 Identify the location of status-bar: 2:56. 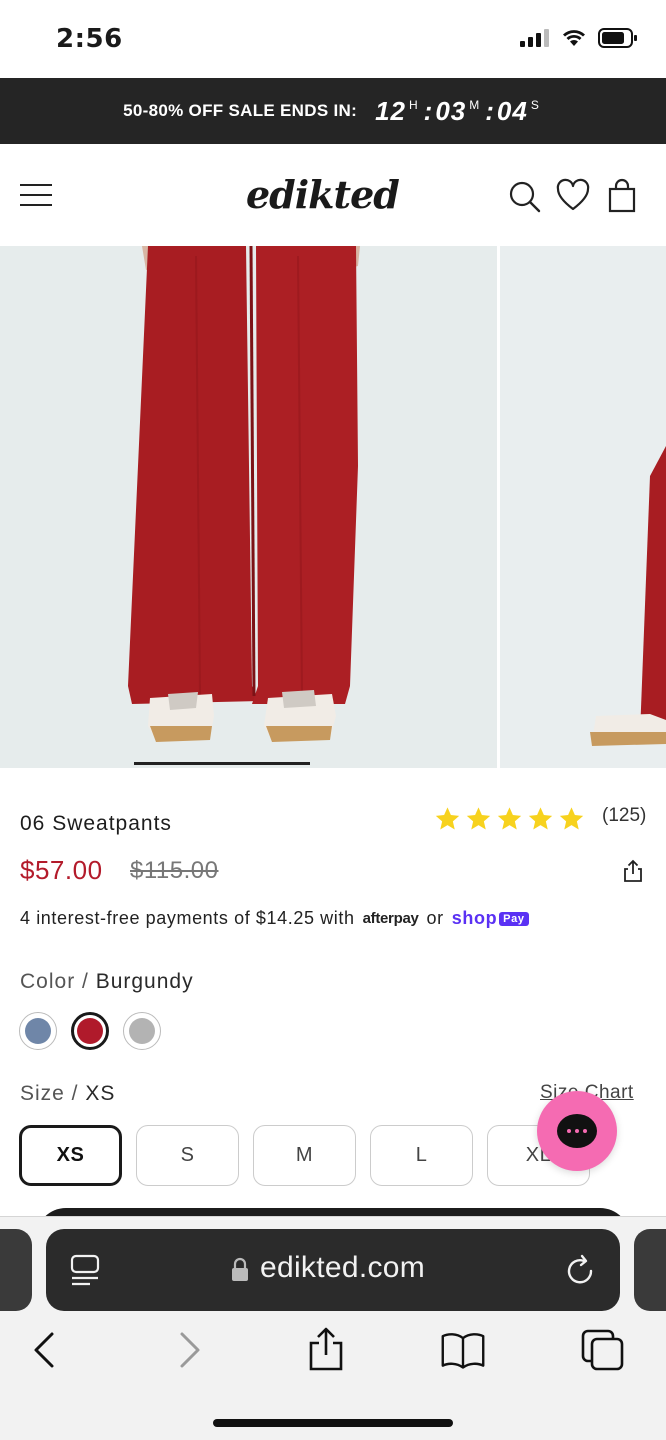
(333, 39).